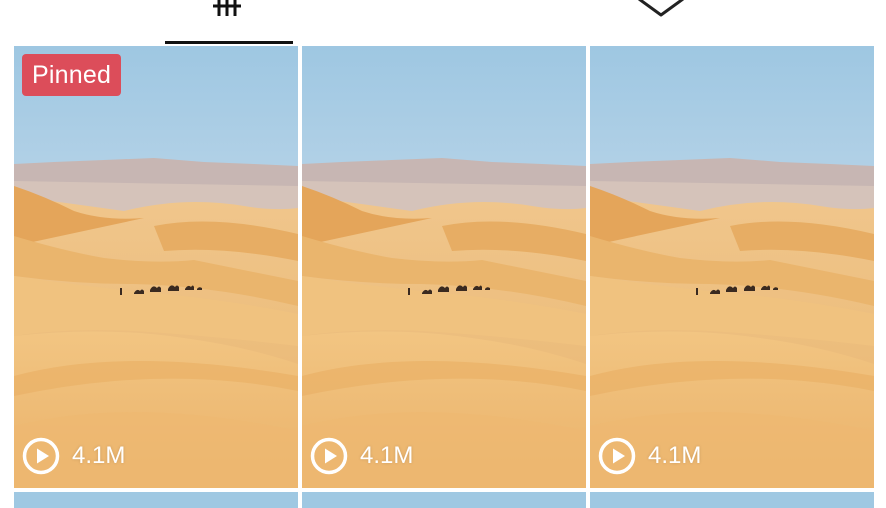 The height and width of the screenshot is (508, 886). Describe the element at coordinates (227, 8) in the screenshot. I see `grid-icon` at that location.